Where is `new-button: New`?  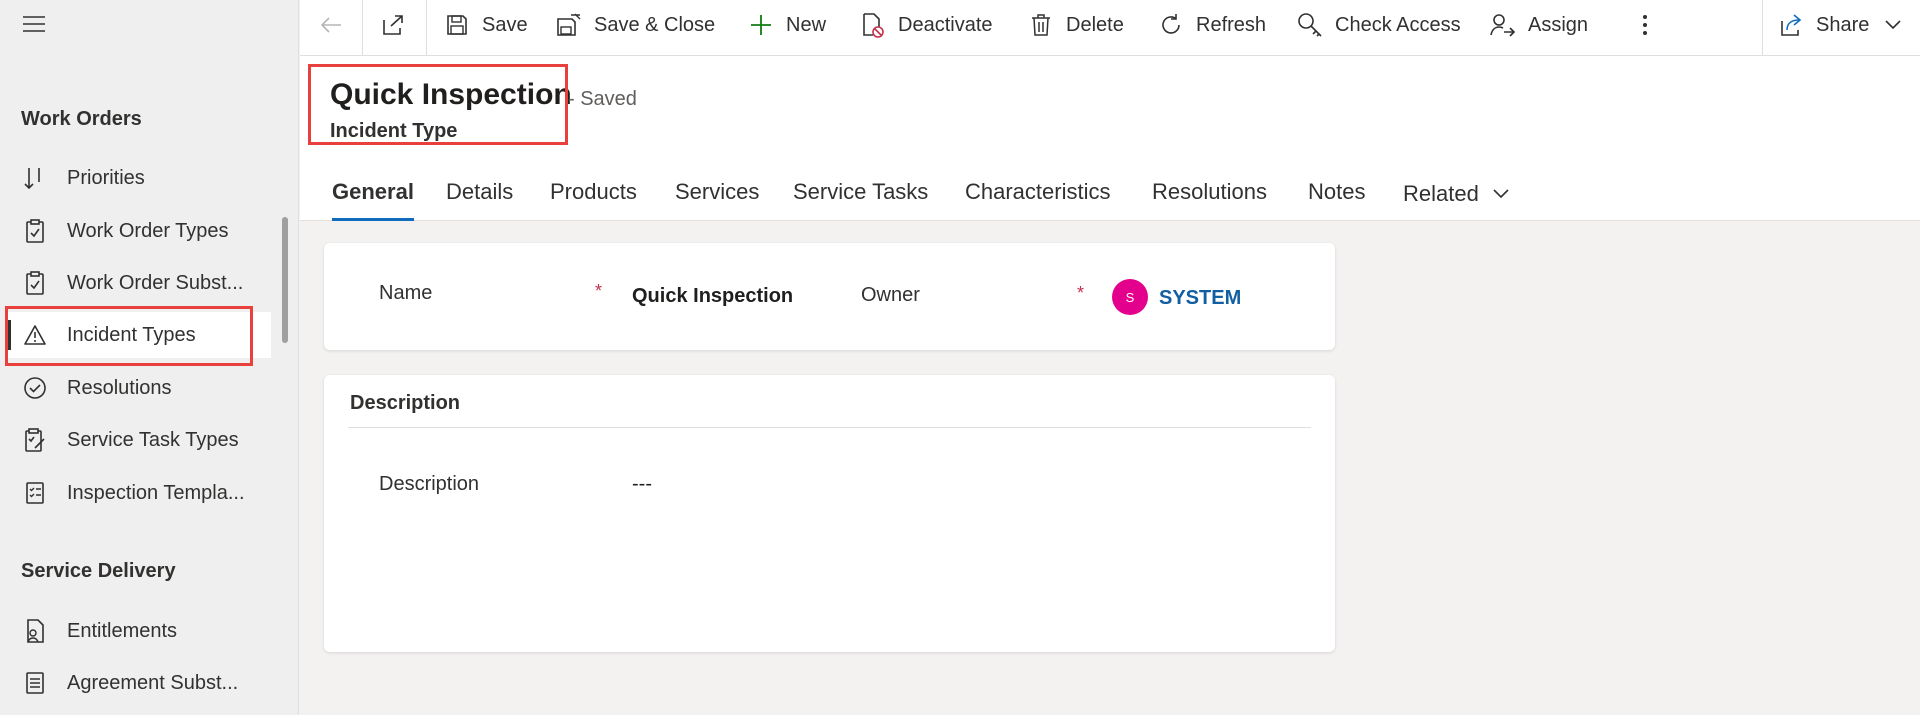 new-button: New is located at coordinates (787, 25).